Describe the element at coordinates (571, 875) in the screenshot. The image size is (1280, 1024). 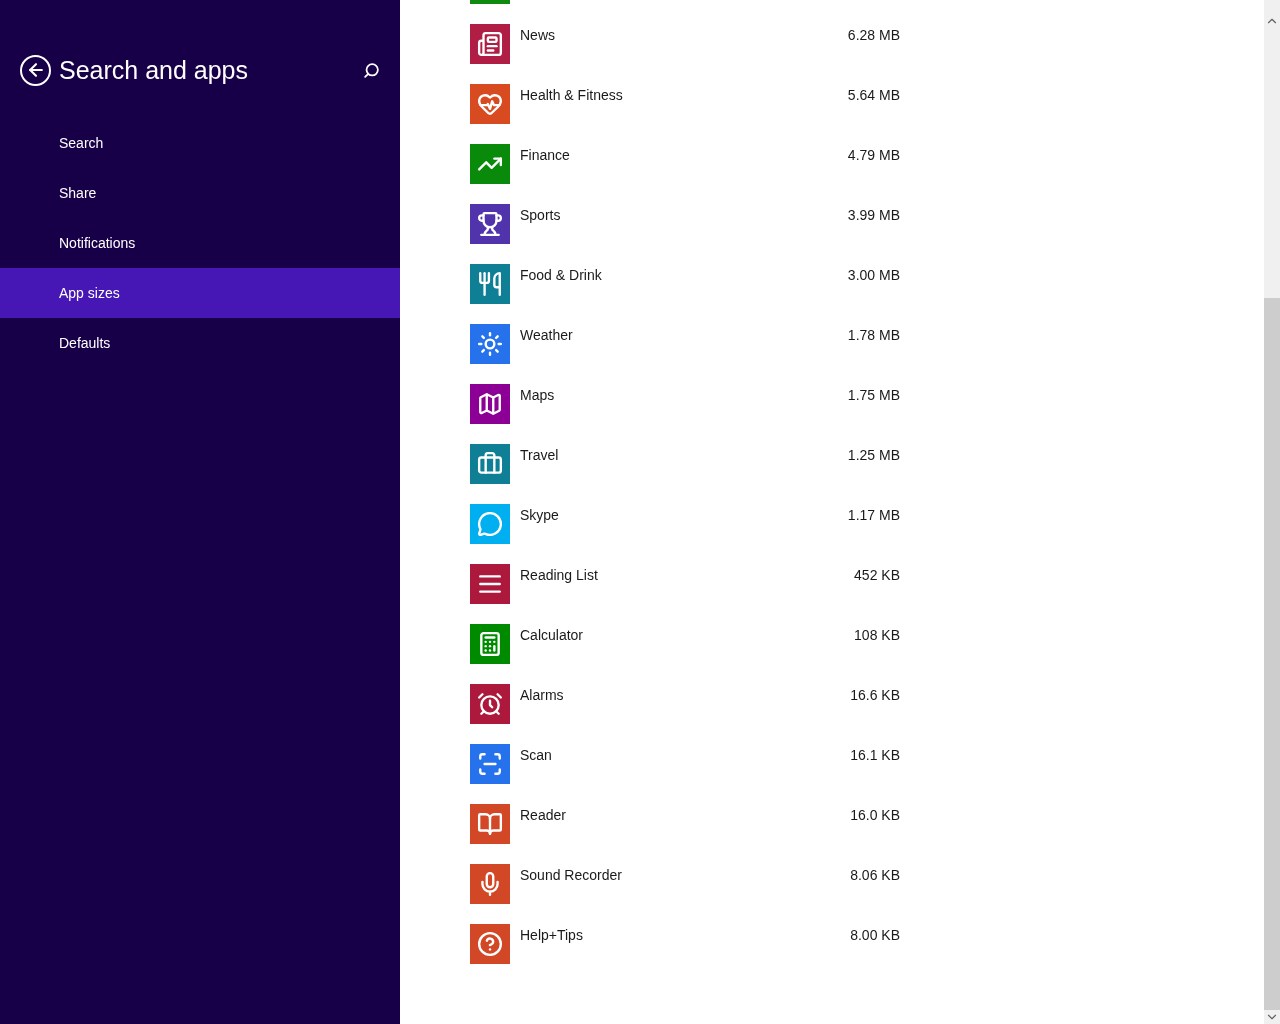
I see `app-name: Sound Recorder` at that location.